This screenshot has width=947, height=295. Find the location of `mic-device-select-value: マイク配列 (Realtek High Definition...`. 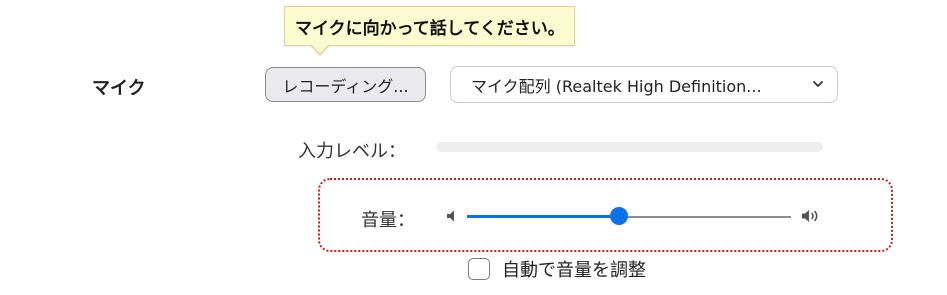

mic-device-select-value: マイク配列 (Realtek High Definition... is located at coordinates (616, 86).